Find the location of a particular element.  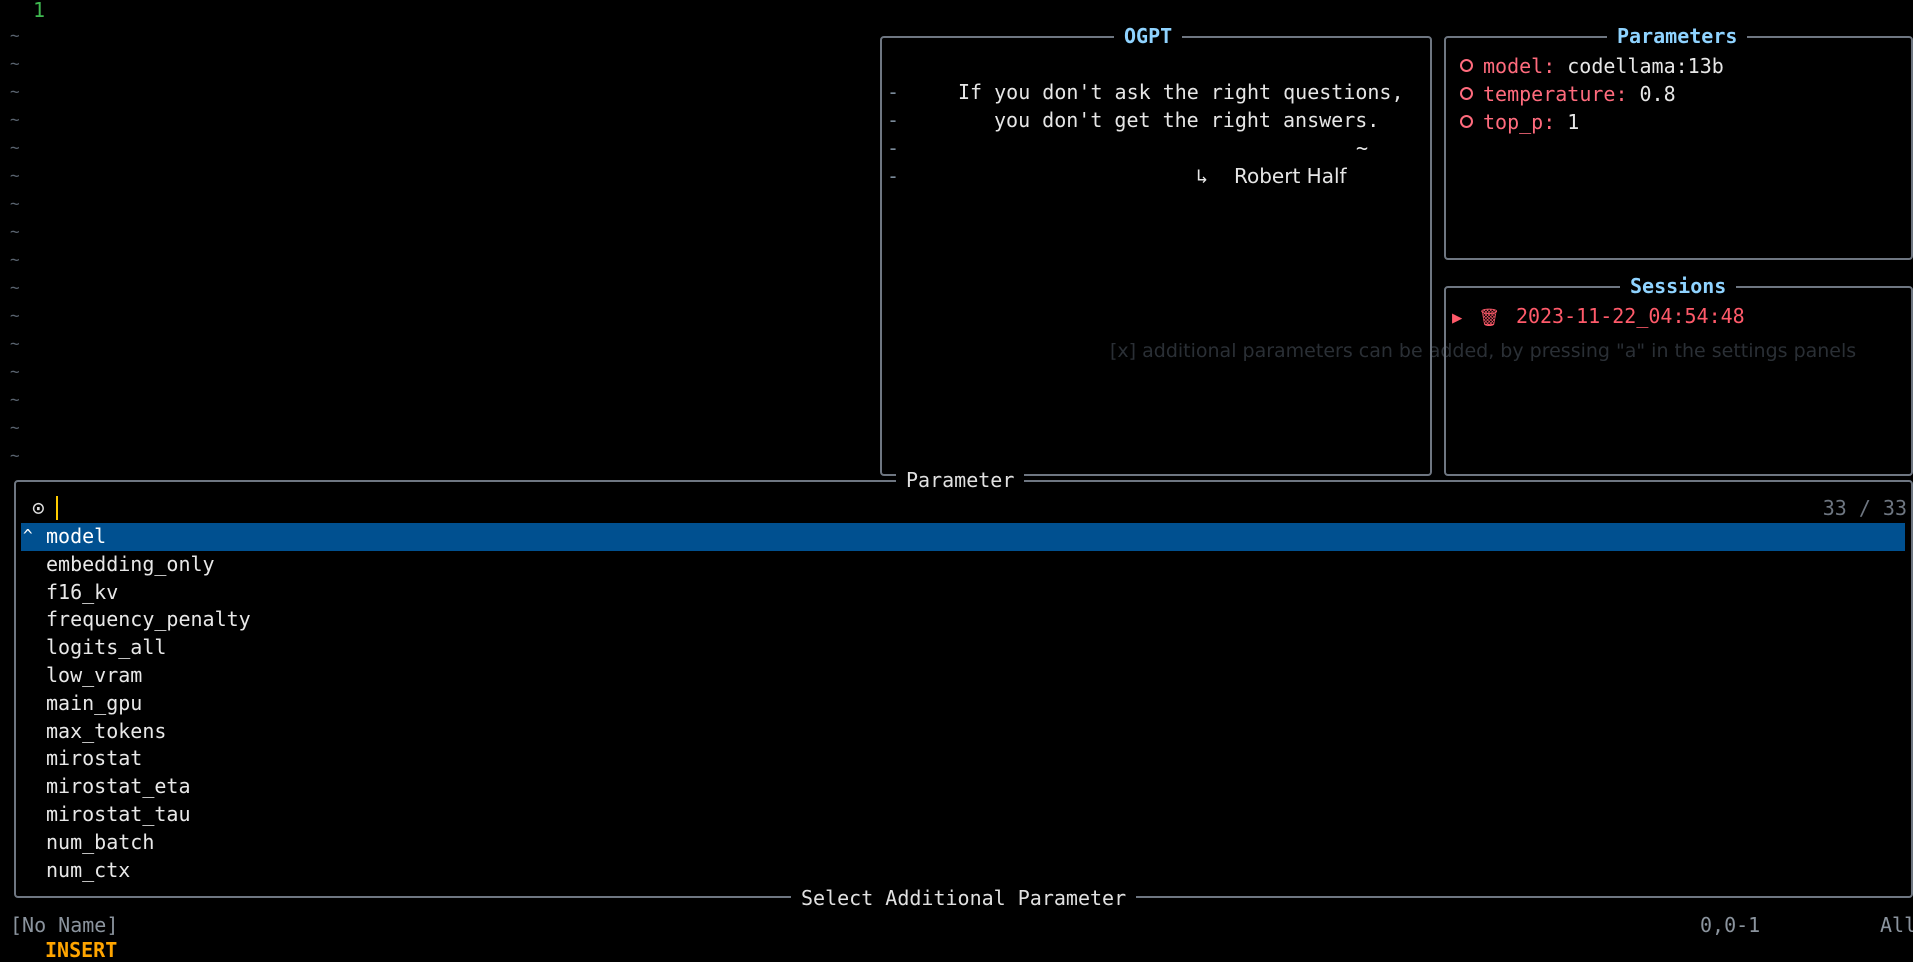

parameter-item: top_p: 1 is located at coordinates (1519, 122).